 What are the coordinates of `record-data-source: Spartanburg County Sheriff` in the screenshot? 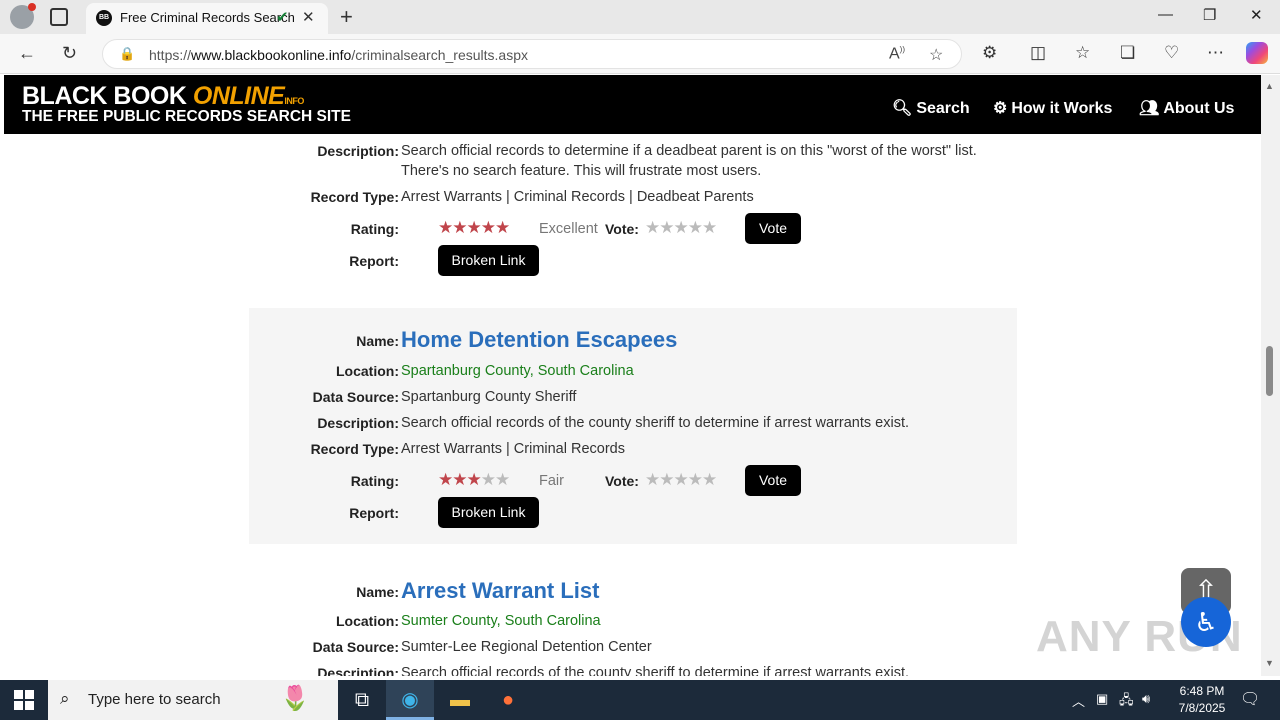 It's located at (489, 397).